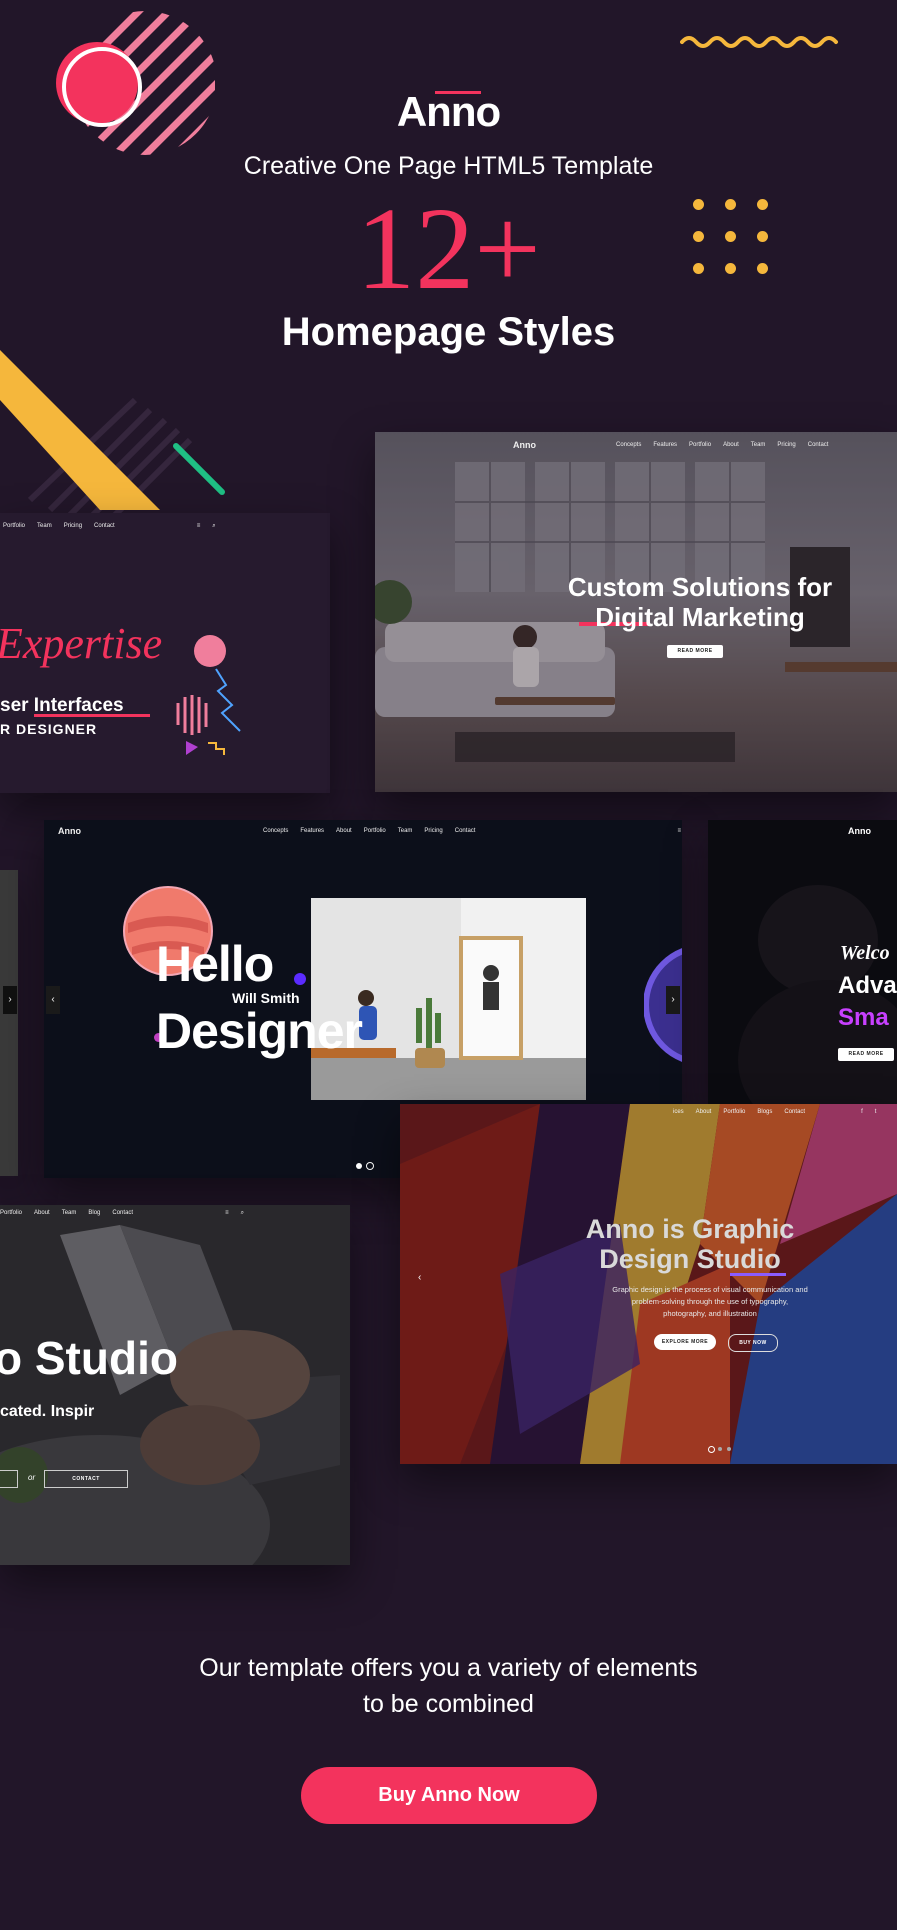  I want to click on features-line2: to be combined, so click(448, 1704).